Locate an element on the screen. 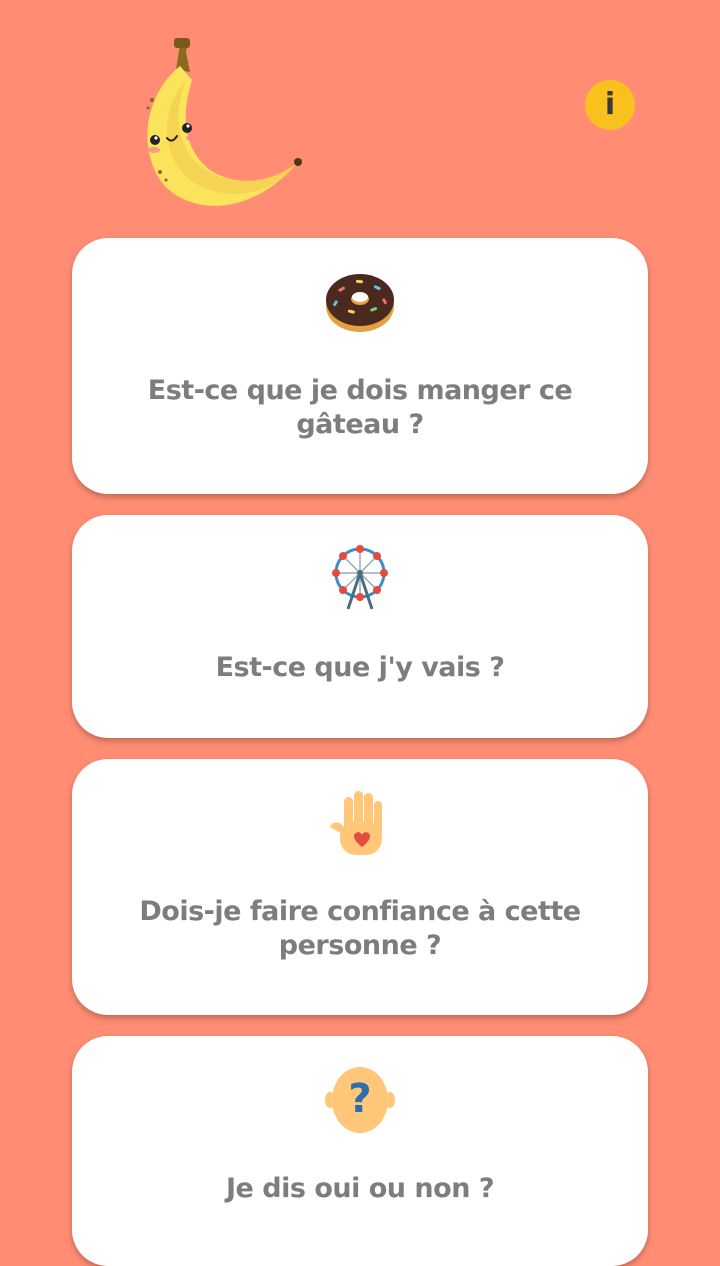 The image size is (720, 1266). hand-heart-icon is located at coordinates (356, 823).